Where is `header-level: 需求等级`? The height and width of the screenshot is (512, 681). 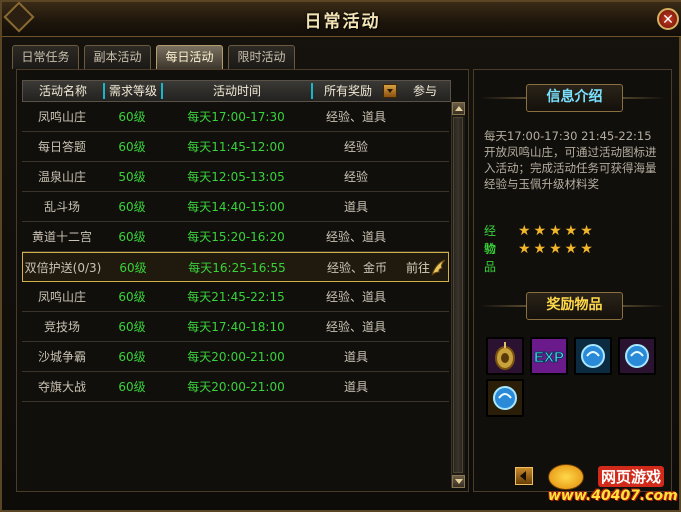
header-level: 需求等级 is located at coordinates (132, 91).